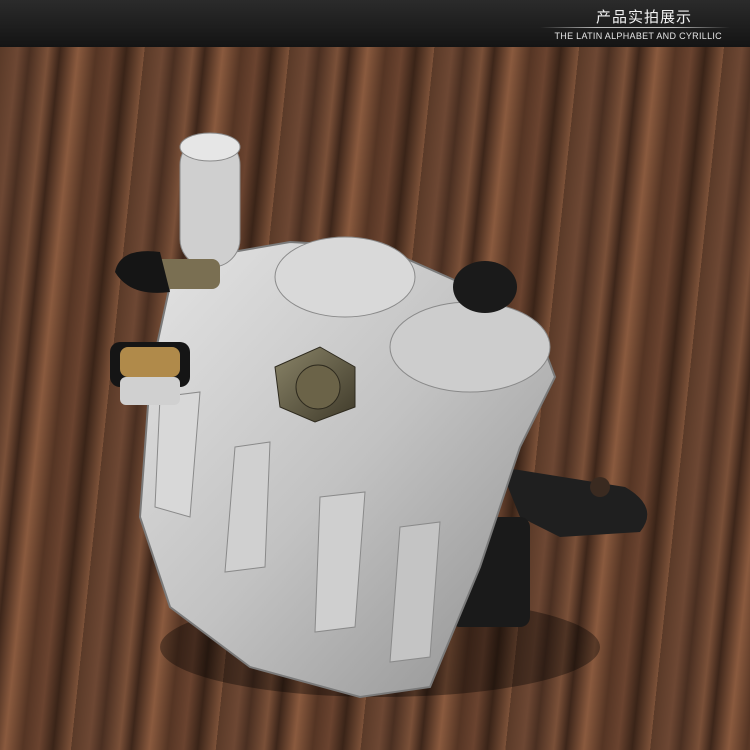 The width and height of the screenshot is (750, 750). What do you see at coordinates (638, 36) in the screenshot?
I see `page-title-en: THE LATIN ALPHABET AND CYRILLIC` at bounding box center [638, 36].